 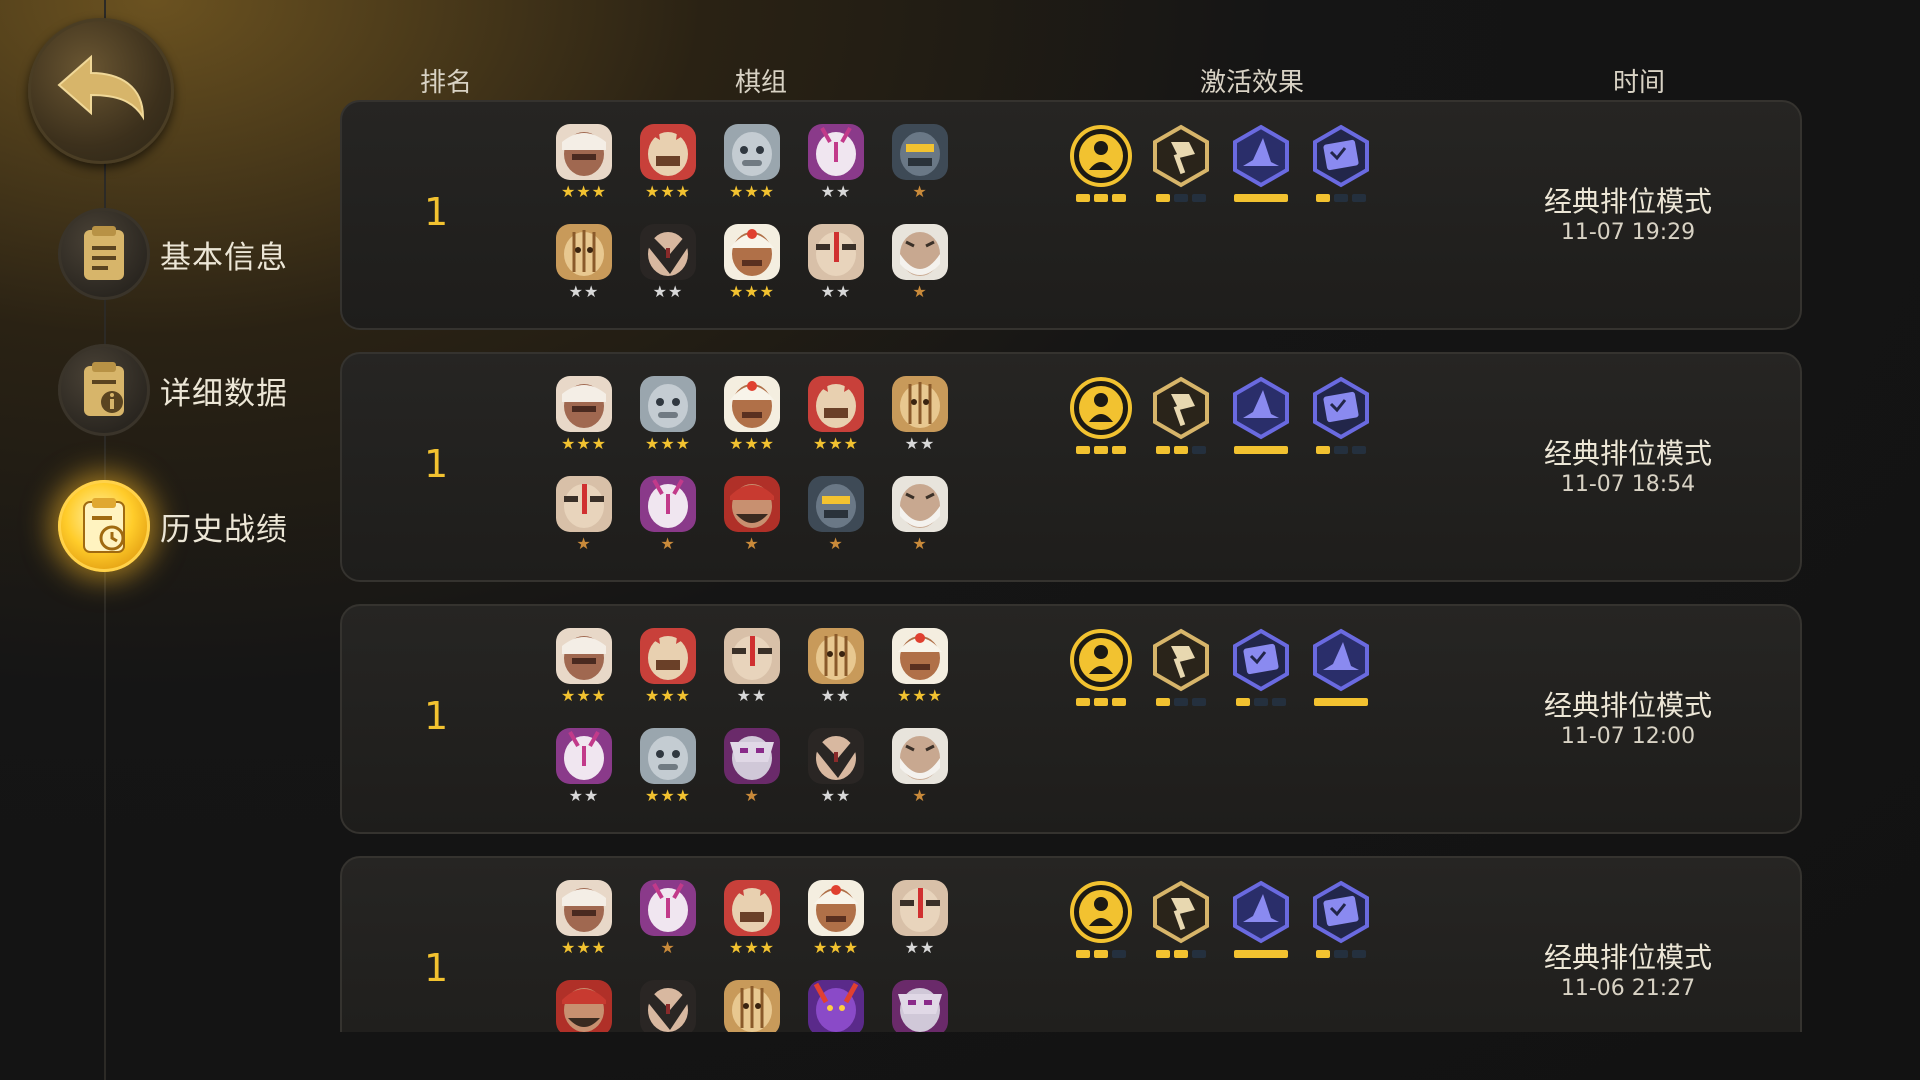 What do you see at coordinates (224, 257) in the screenshot?
I see `sidebar-item-label: 基本信息` at bounding box center [224, 257].